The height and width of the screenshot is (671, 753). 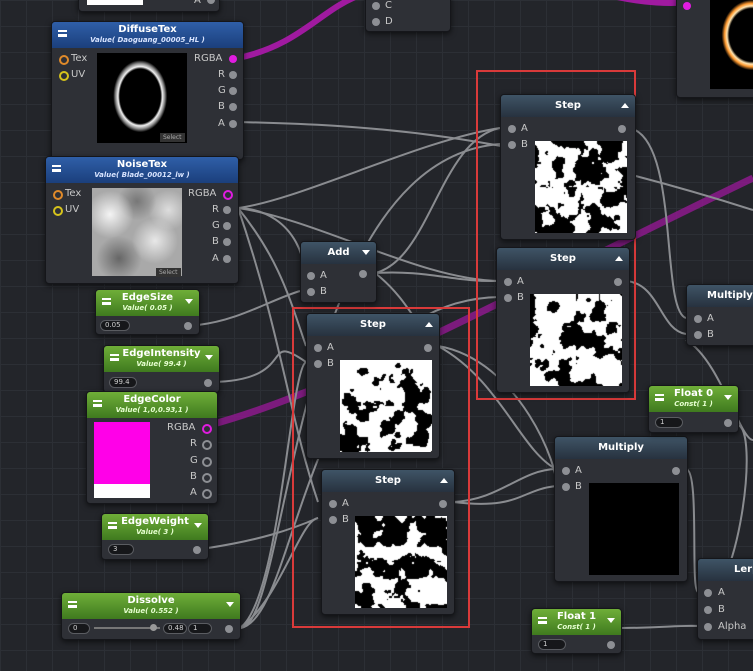 I want to click on node-partial-top: A, so click(x=149, y=6).